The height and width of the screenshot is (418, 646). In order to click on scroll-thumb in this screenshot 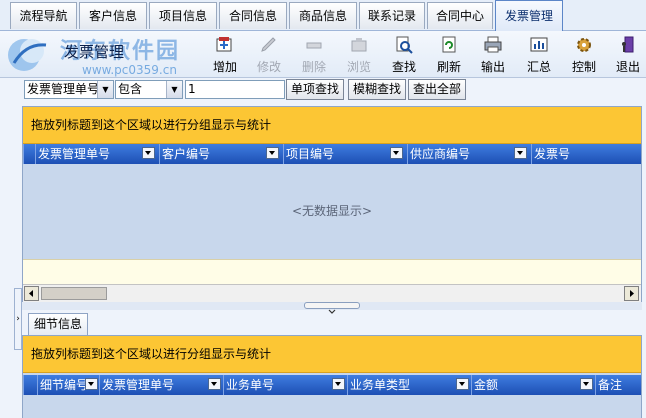, I will do `click(74, 293)`.